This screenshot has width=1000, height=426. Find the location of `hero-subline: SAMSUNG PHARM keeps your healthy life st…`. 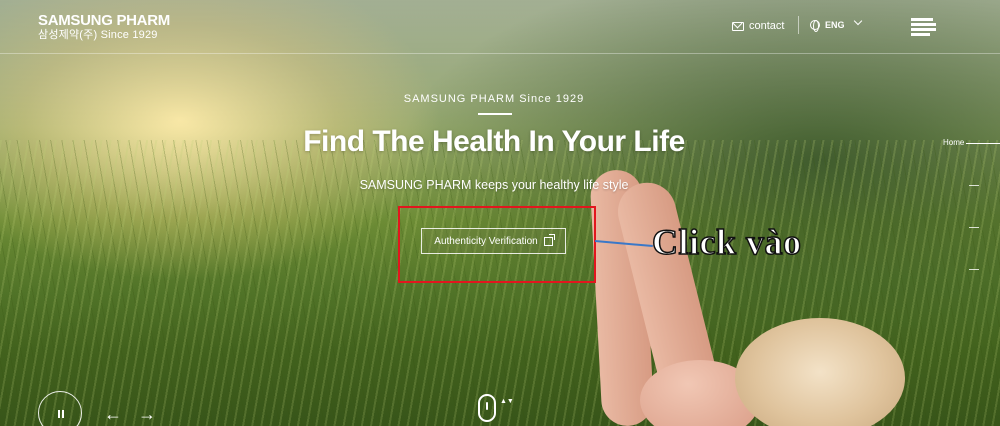

hero-subline: SAMSUNG PHARM keeps your healthy life st… is located at coordinates (494, 185).